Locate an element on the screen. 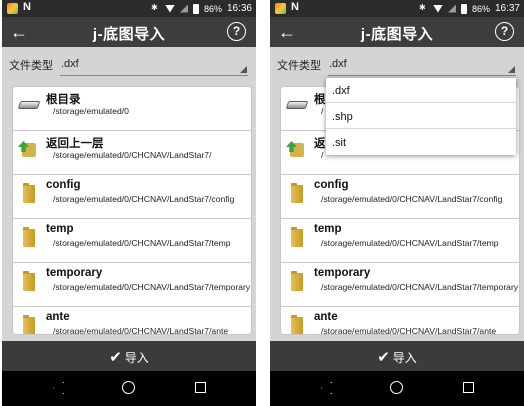  status-bar: N 86% 16:37 is located at coordinates (397, 8).